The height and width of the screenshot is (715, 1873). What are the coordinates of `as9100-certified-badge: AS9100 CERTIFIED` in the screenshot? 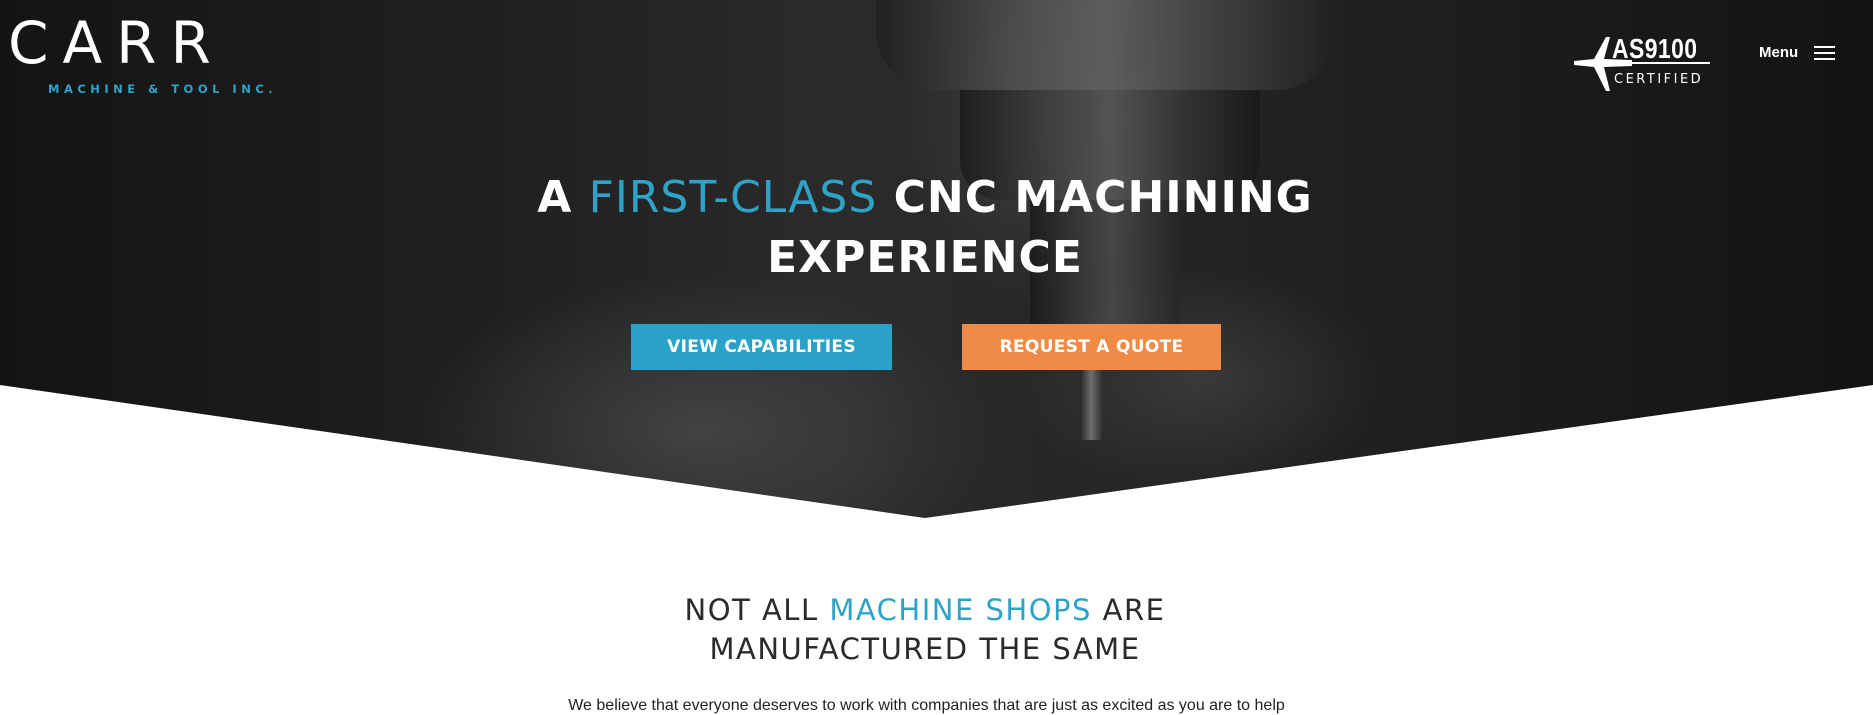 It's located at (1642, 64).